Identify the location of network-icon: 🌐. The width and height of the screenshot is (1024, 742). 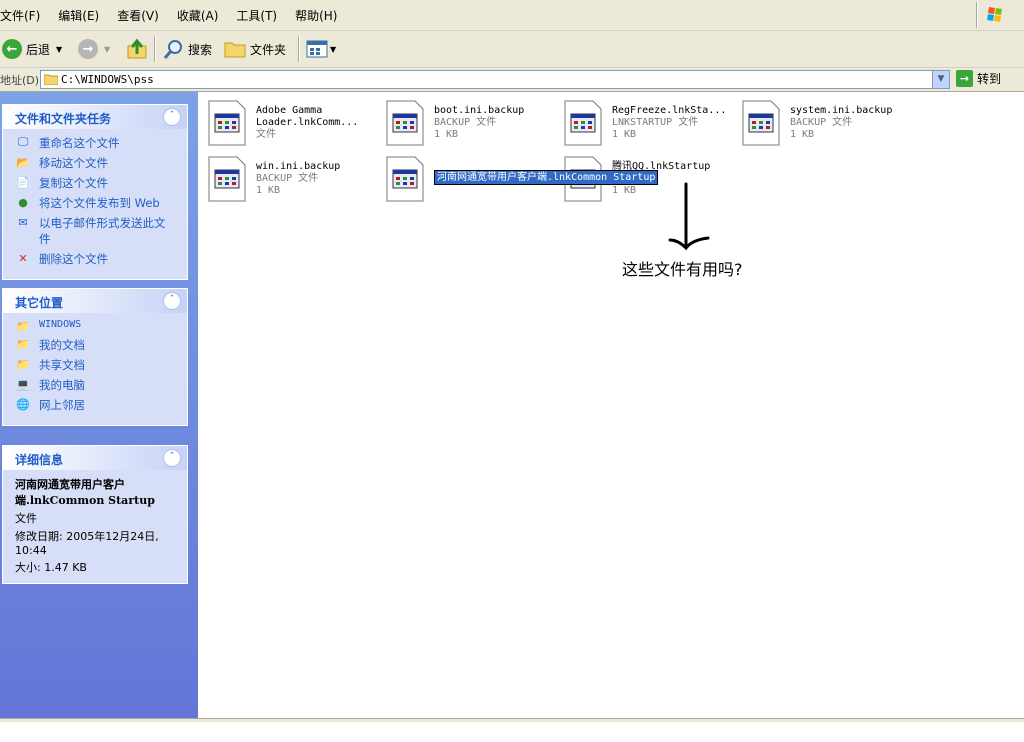
(23, 404).